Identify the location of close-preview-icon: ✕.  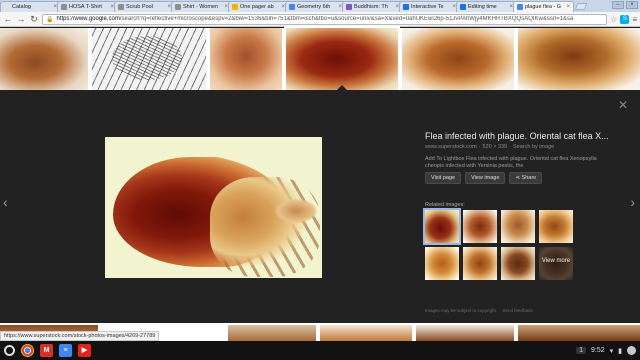
(623, 105).